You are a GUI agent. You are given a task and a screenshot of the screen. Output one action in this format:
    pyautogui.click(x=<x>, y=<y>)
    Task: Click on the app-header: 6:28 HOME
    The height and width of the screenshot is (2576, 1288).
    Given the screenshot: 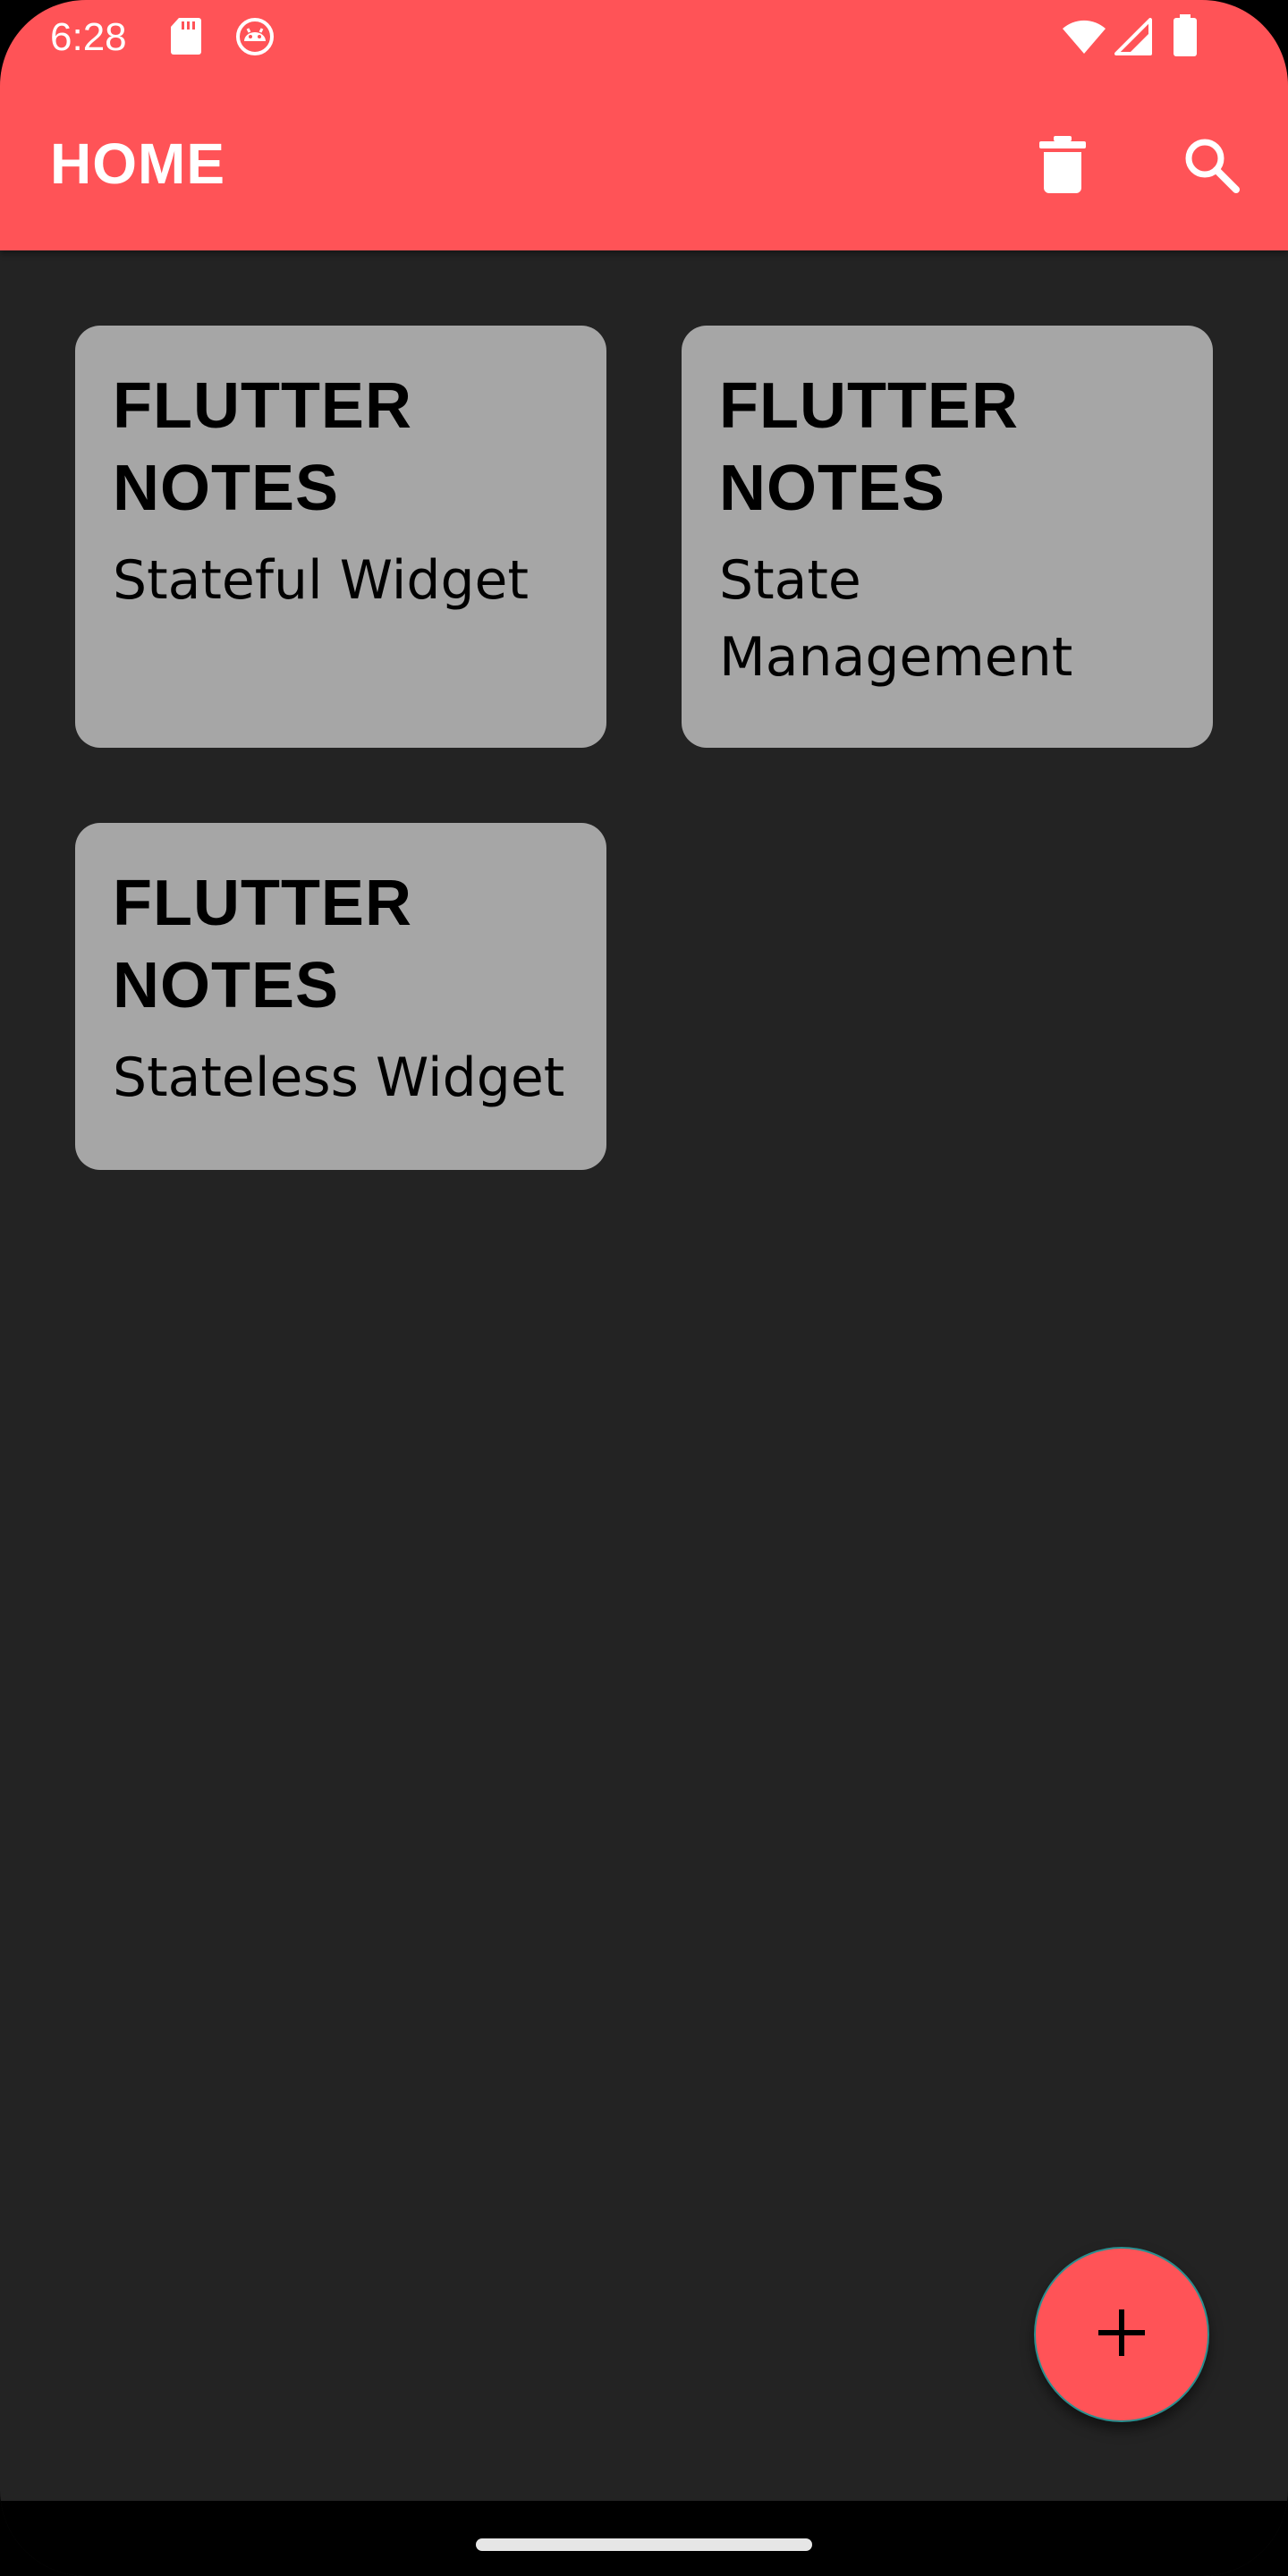 What is the action you would take?
    pyautogui.click(x=644, y=125)
    